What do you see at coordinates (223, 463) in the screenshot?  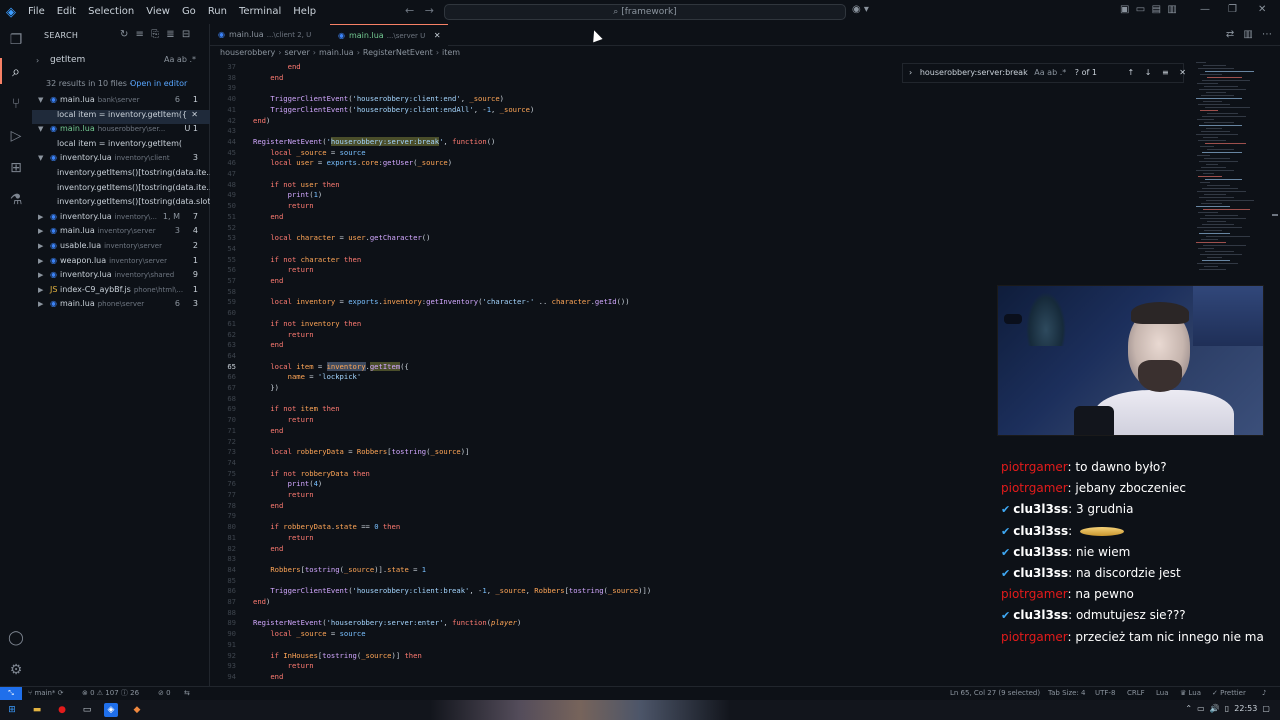 I see `code-line: 74` at bounding box center [223, 463].